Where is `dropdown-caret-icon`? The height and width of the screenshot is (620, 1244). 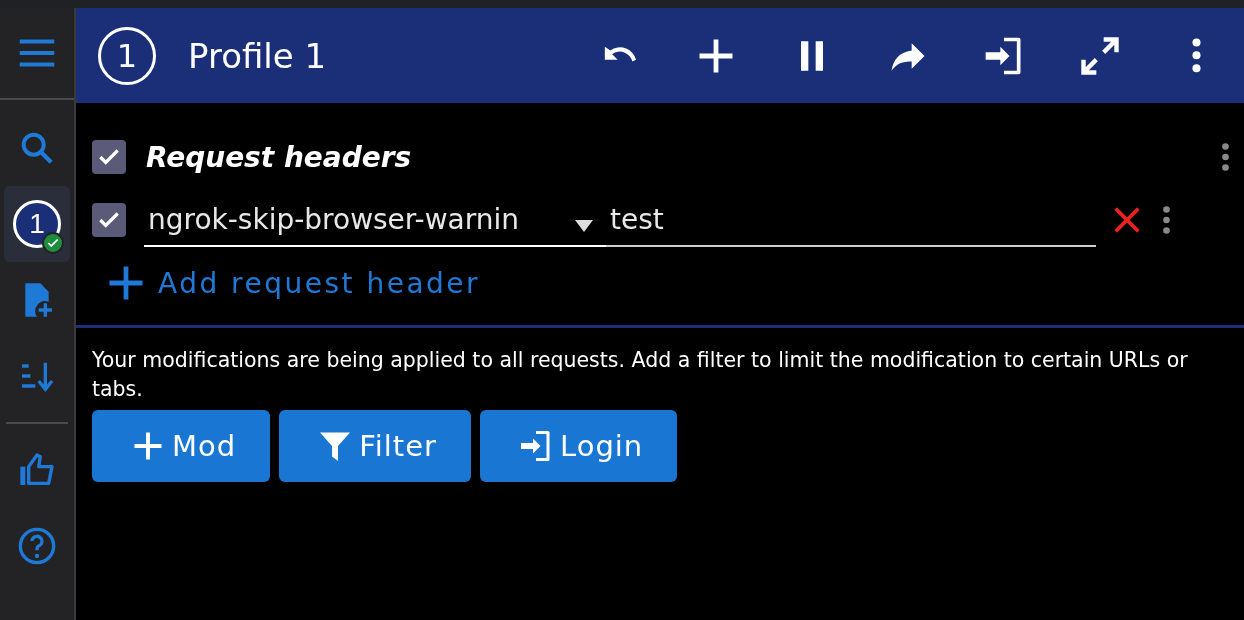
dropdown-caret-icon is located at coordinates (584, 226).